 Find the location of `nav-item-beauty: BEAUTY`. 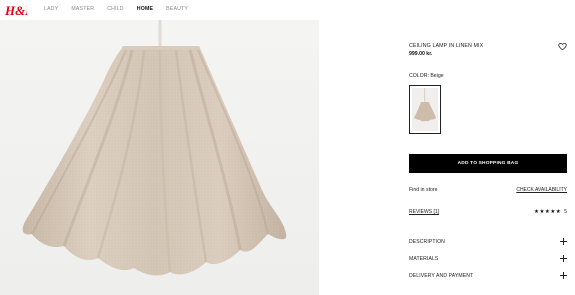

nav-item-beauty: BEAUTY is located at coordinates (177, 9).